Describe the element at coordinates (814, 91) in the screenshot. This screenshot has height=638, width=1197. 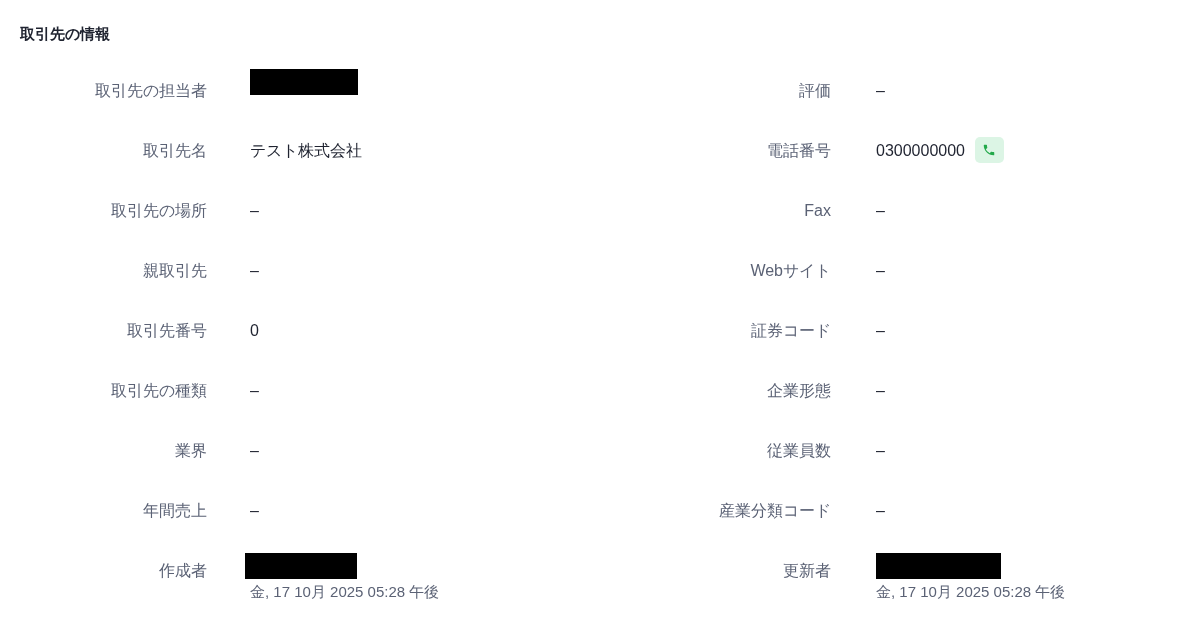
I see `field-label: 評価` at that location.